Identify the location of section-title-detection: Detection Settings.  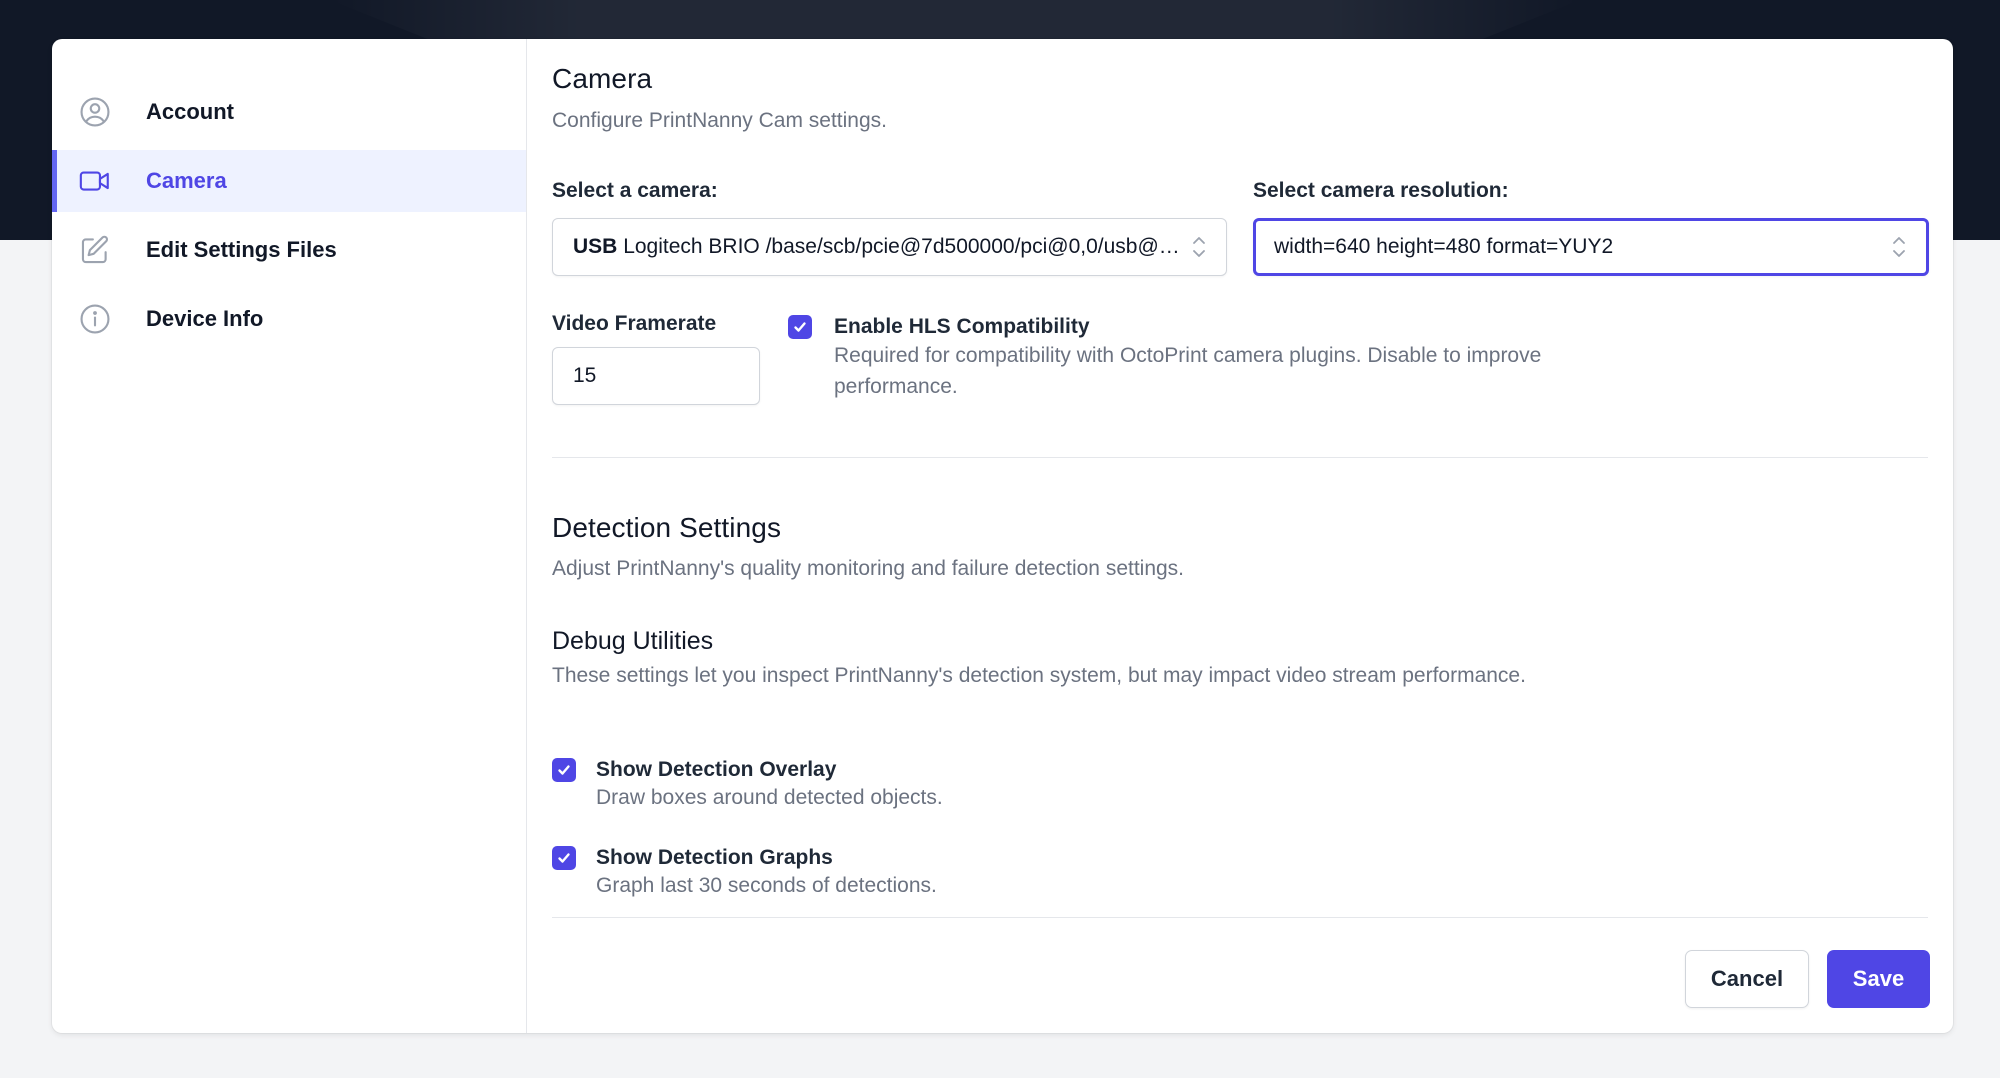
(667, 527).